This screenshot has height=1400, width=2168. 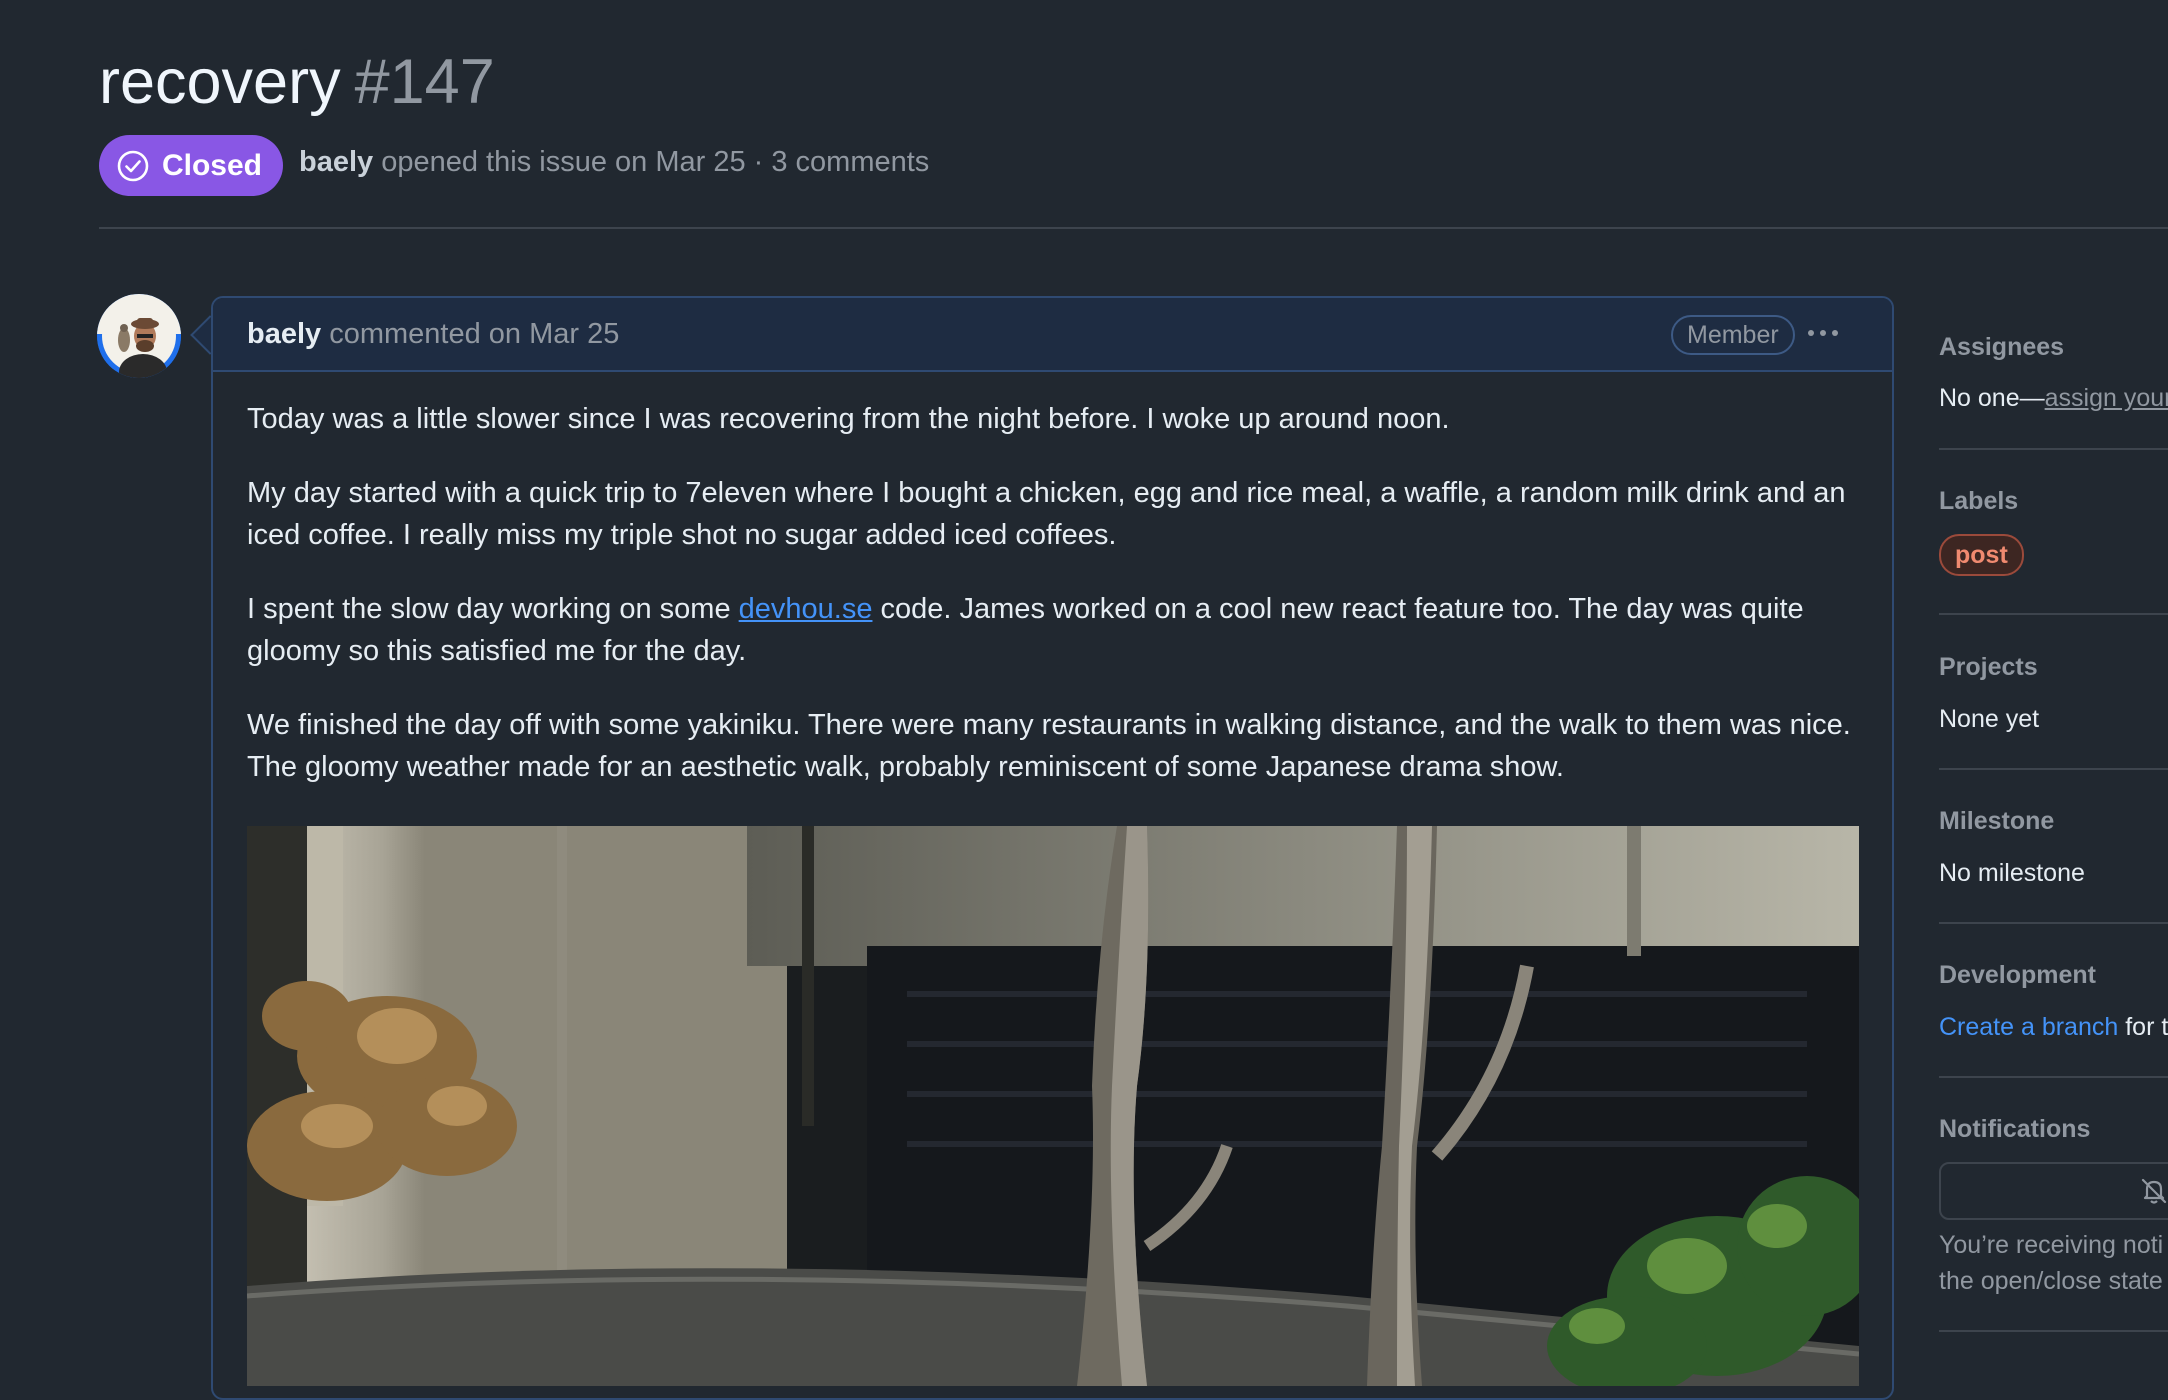 What do you see at coordinates (1052, 335) in the screenshot?
I see `comment-header: baely commented on Mar 25 Member` at bounding box center [1052, 335].